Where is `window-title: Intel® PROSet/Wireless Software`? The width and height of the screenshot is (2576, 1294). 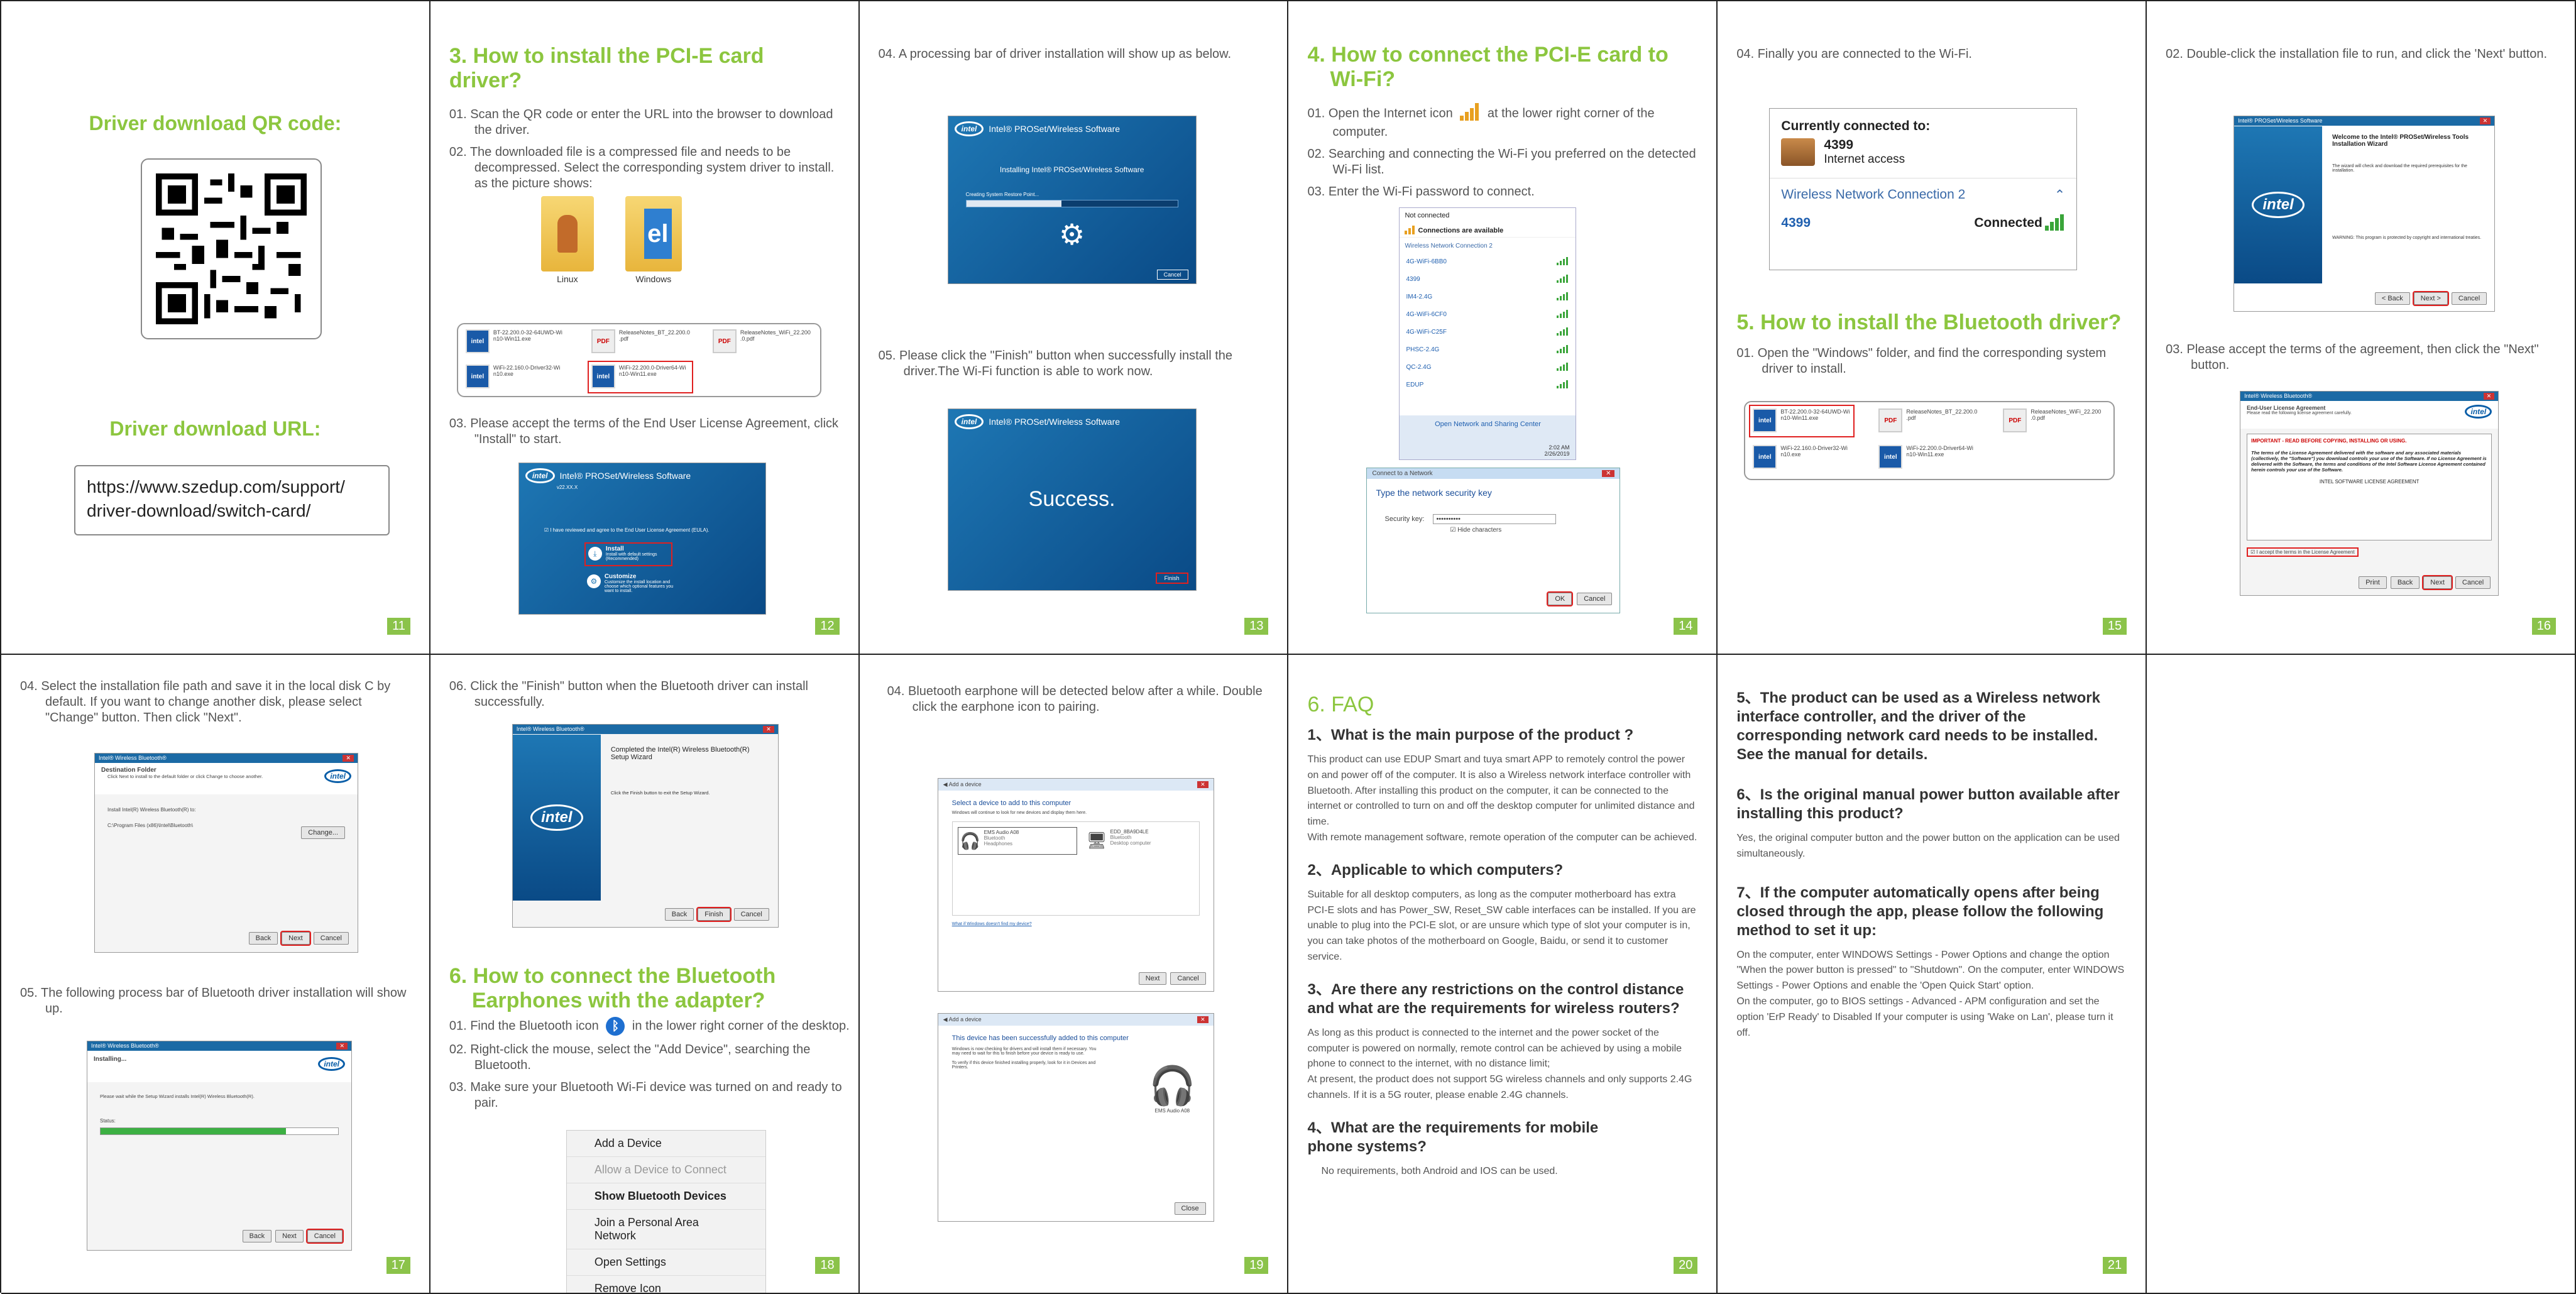 window-title: Intel® PROSet/Wireless Software is located at coordinates (1055, 129).